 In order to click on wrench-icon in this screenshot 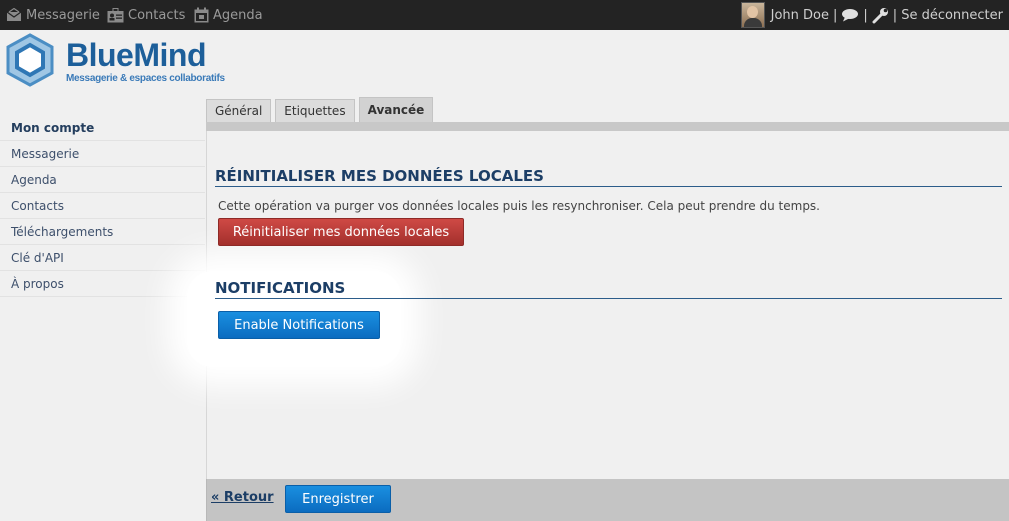, I will do `click(880, 15)`.